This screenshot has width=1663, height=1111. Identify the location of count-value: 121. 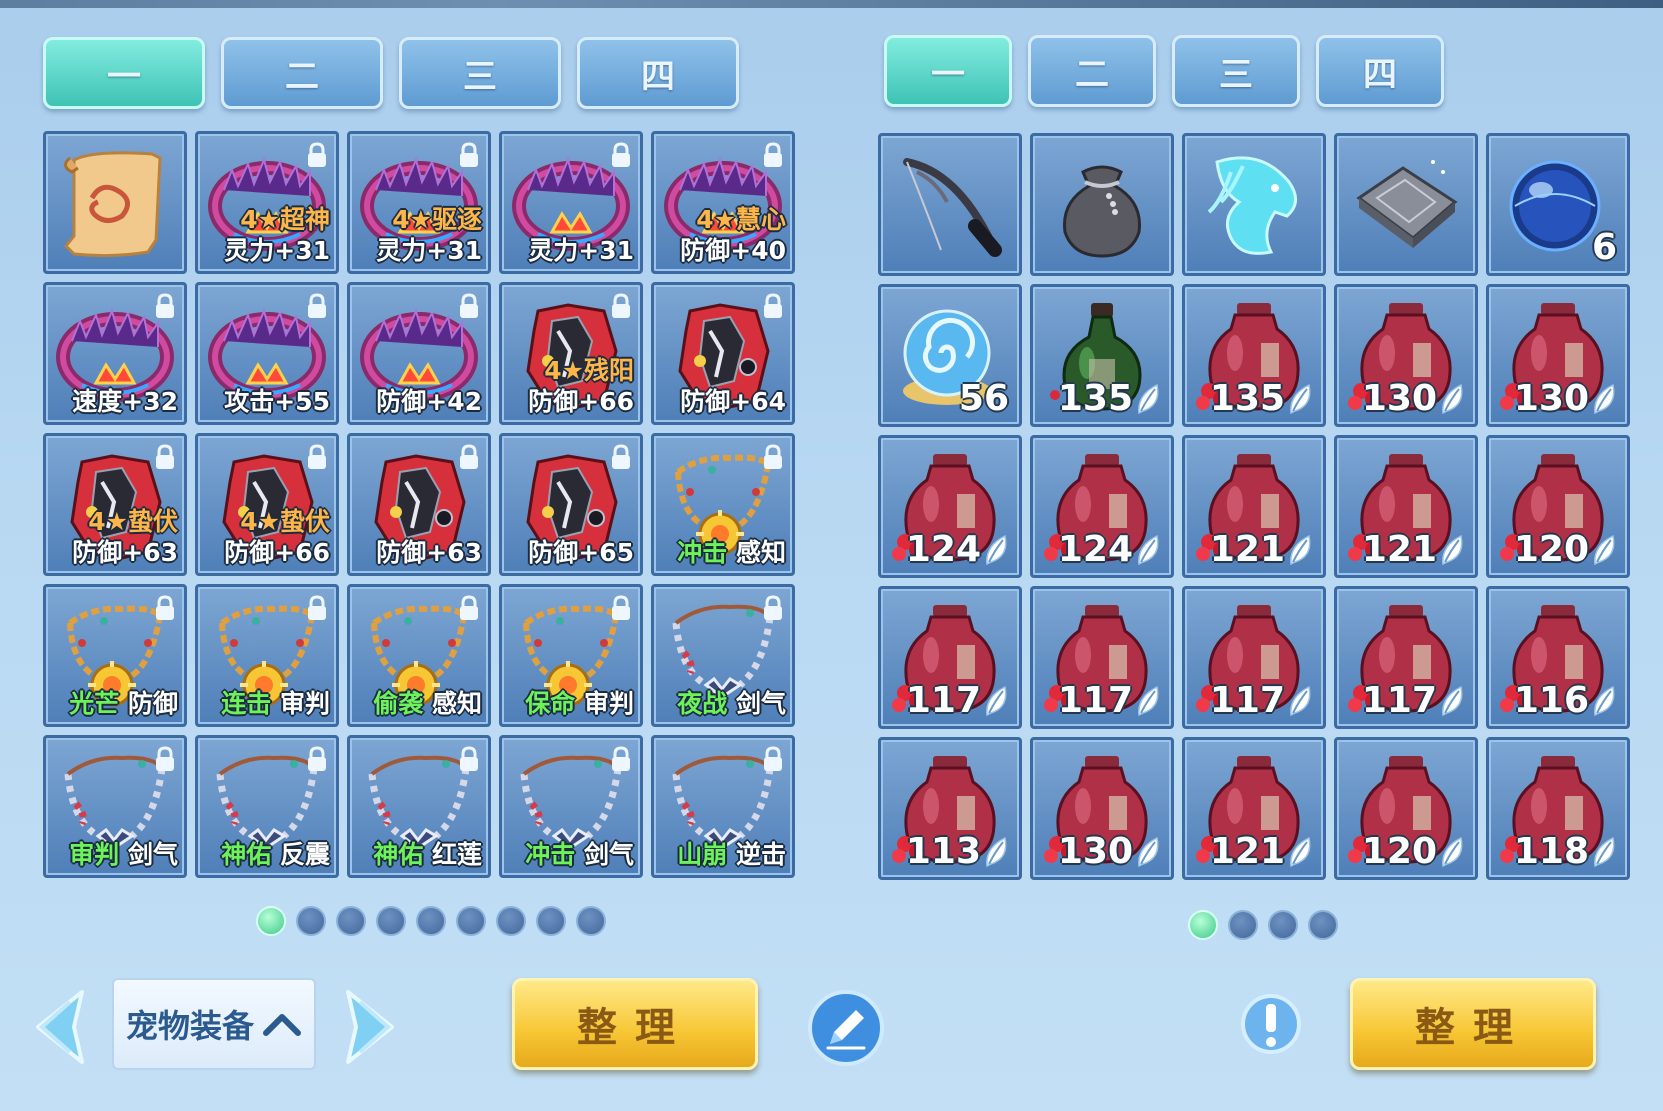
(1247, 851).